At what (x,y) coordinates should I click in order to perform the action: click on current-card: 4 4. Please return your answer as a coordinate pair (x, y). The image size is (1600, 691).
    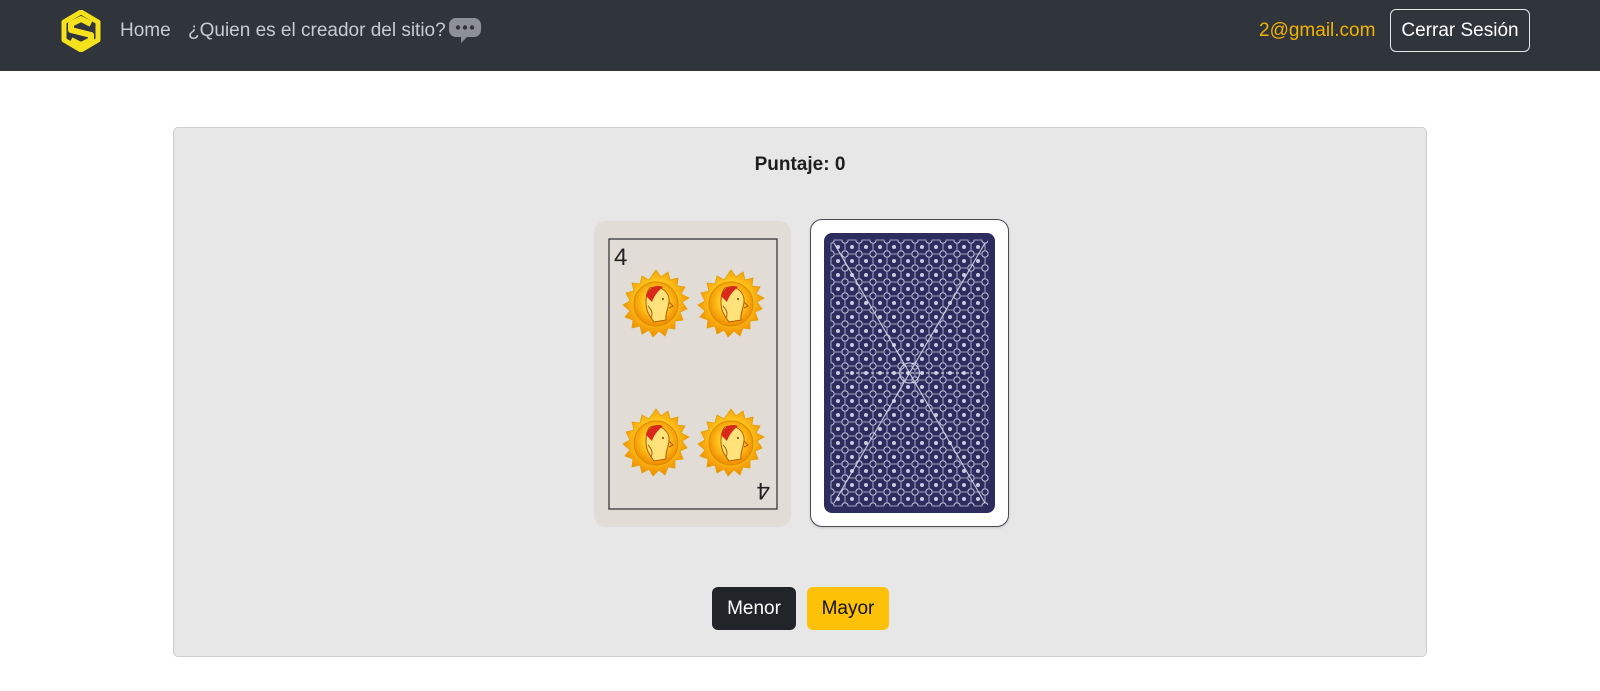
    Looking at the image, I should click on (692, 374).